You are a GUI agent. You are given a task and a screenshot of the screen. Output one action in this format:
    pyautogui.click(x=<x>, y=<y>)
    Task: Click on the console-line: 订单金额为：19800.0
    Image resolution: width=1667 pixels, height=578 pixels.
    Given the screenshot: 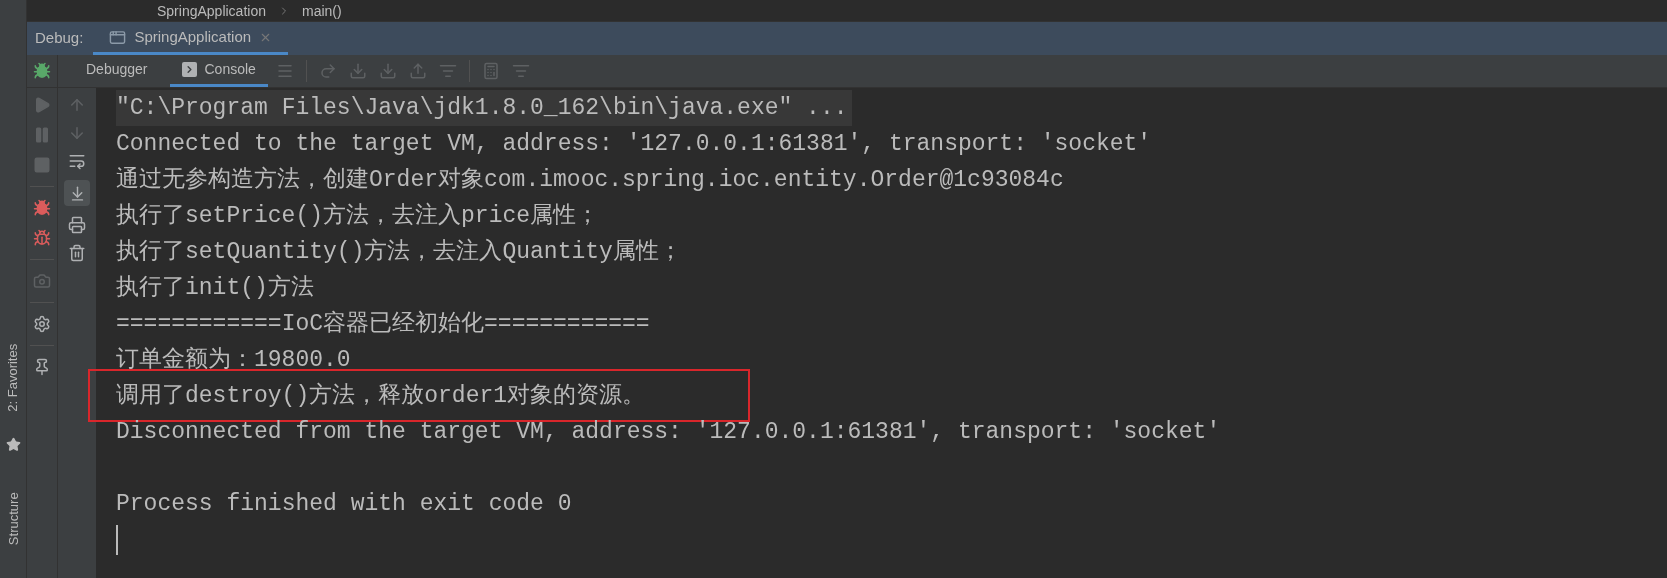 What is the action you would take?
    pyautogui.click(x=233, y=360)
    